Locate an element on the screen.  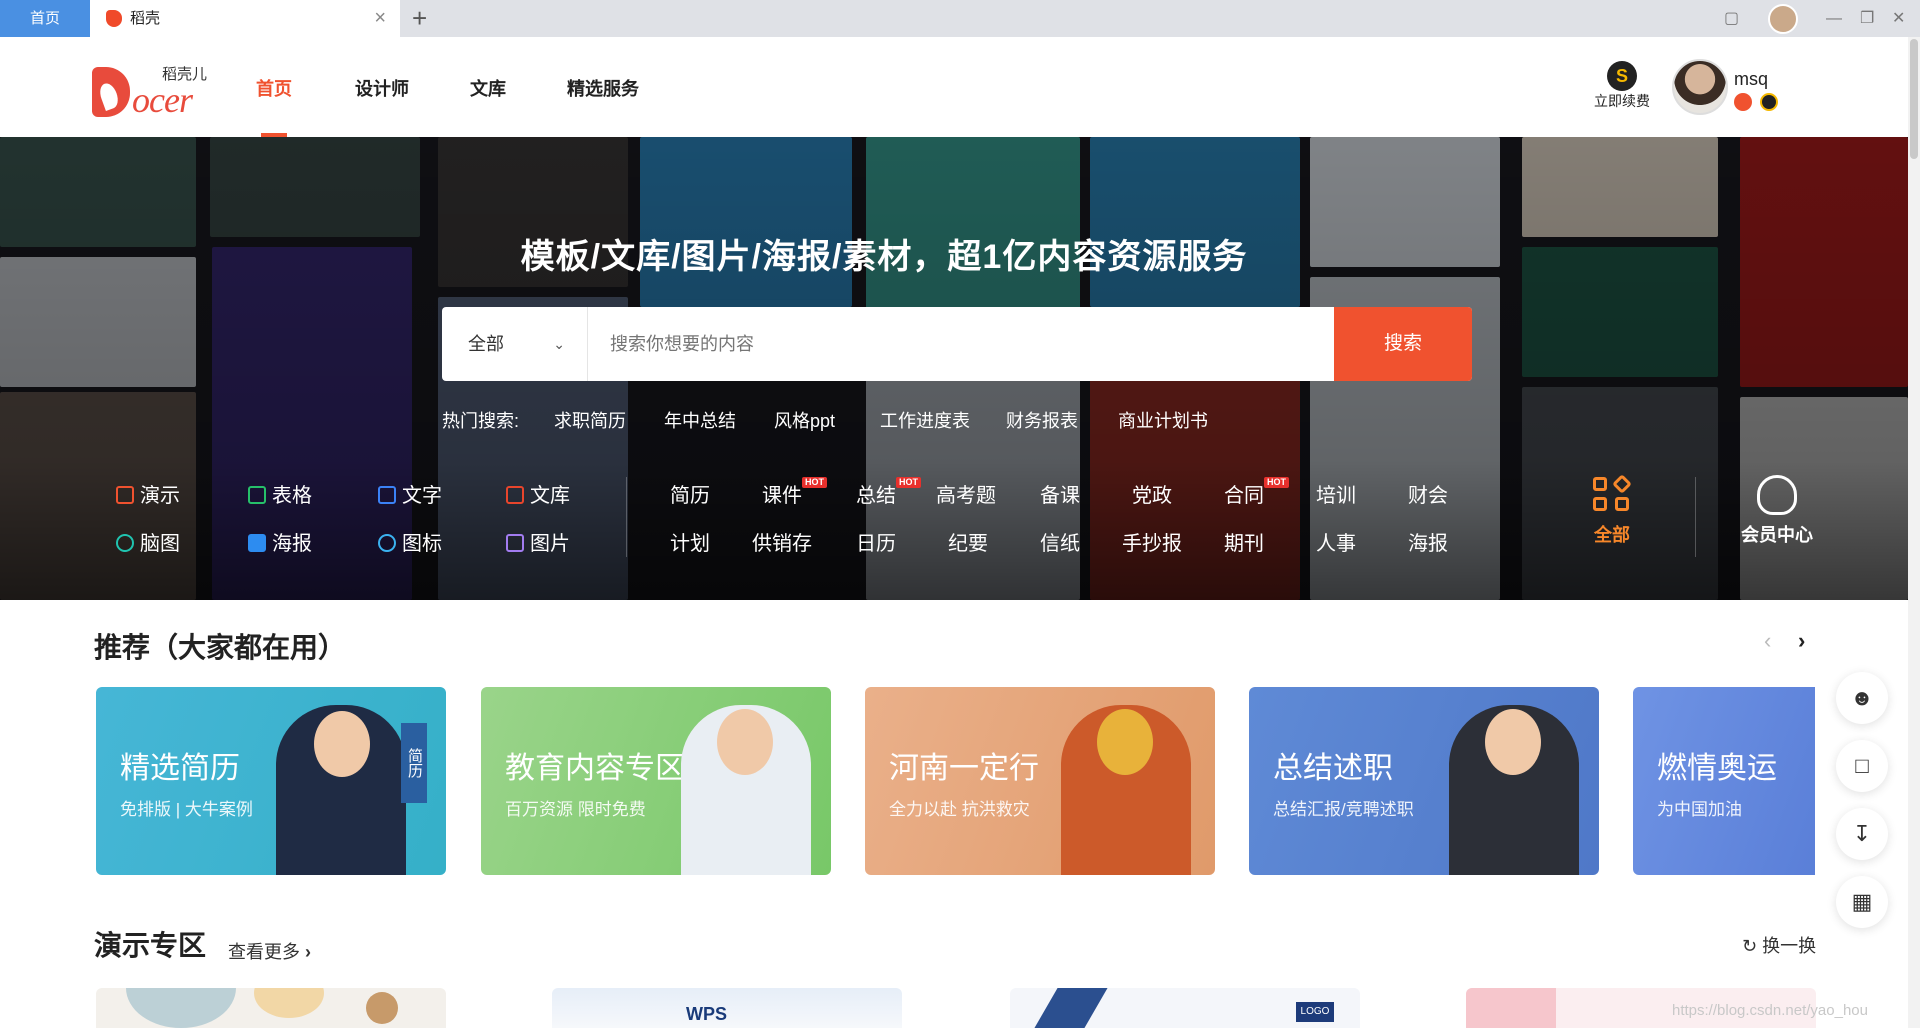
hot-term: 年中总结 is located at coordinates (700, 420).